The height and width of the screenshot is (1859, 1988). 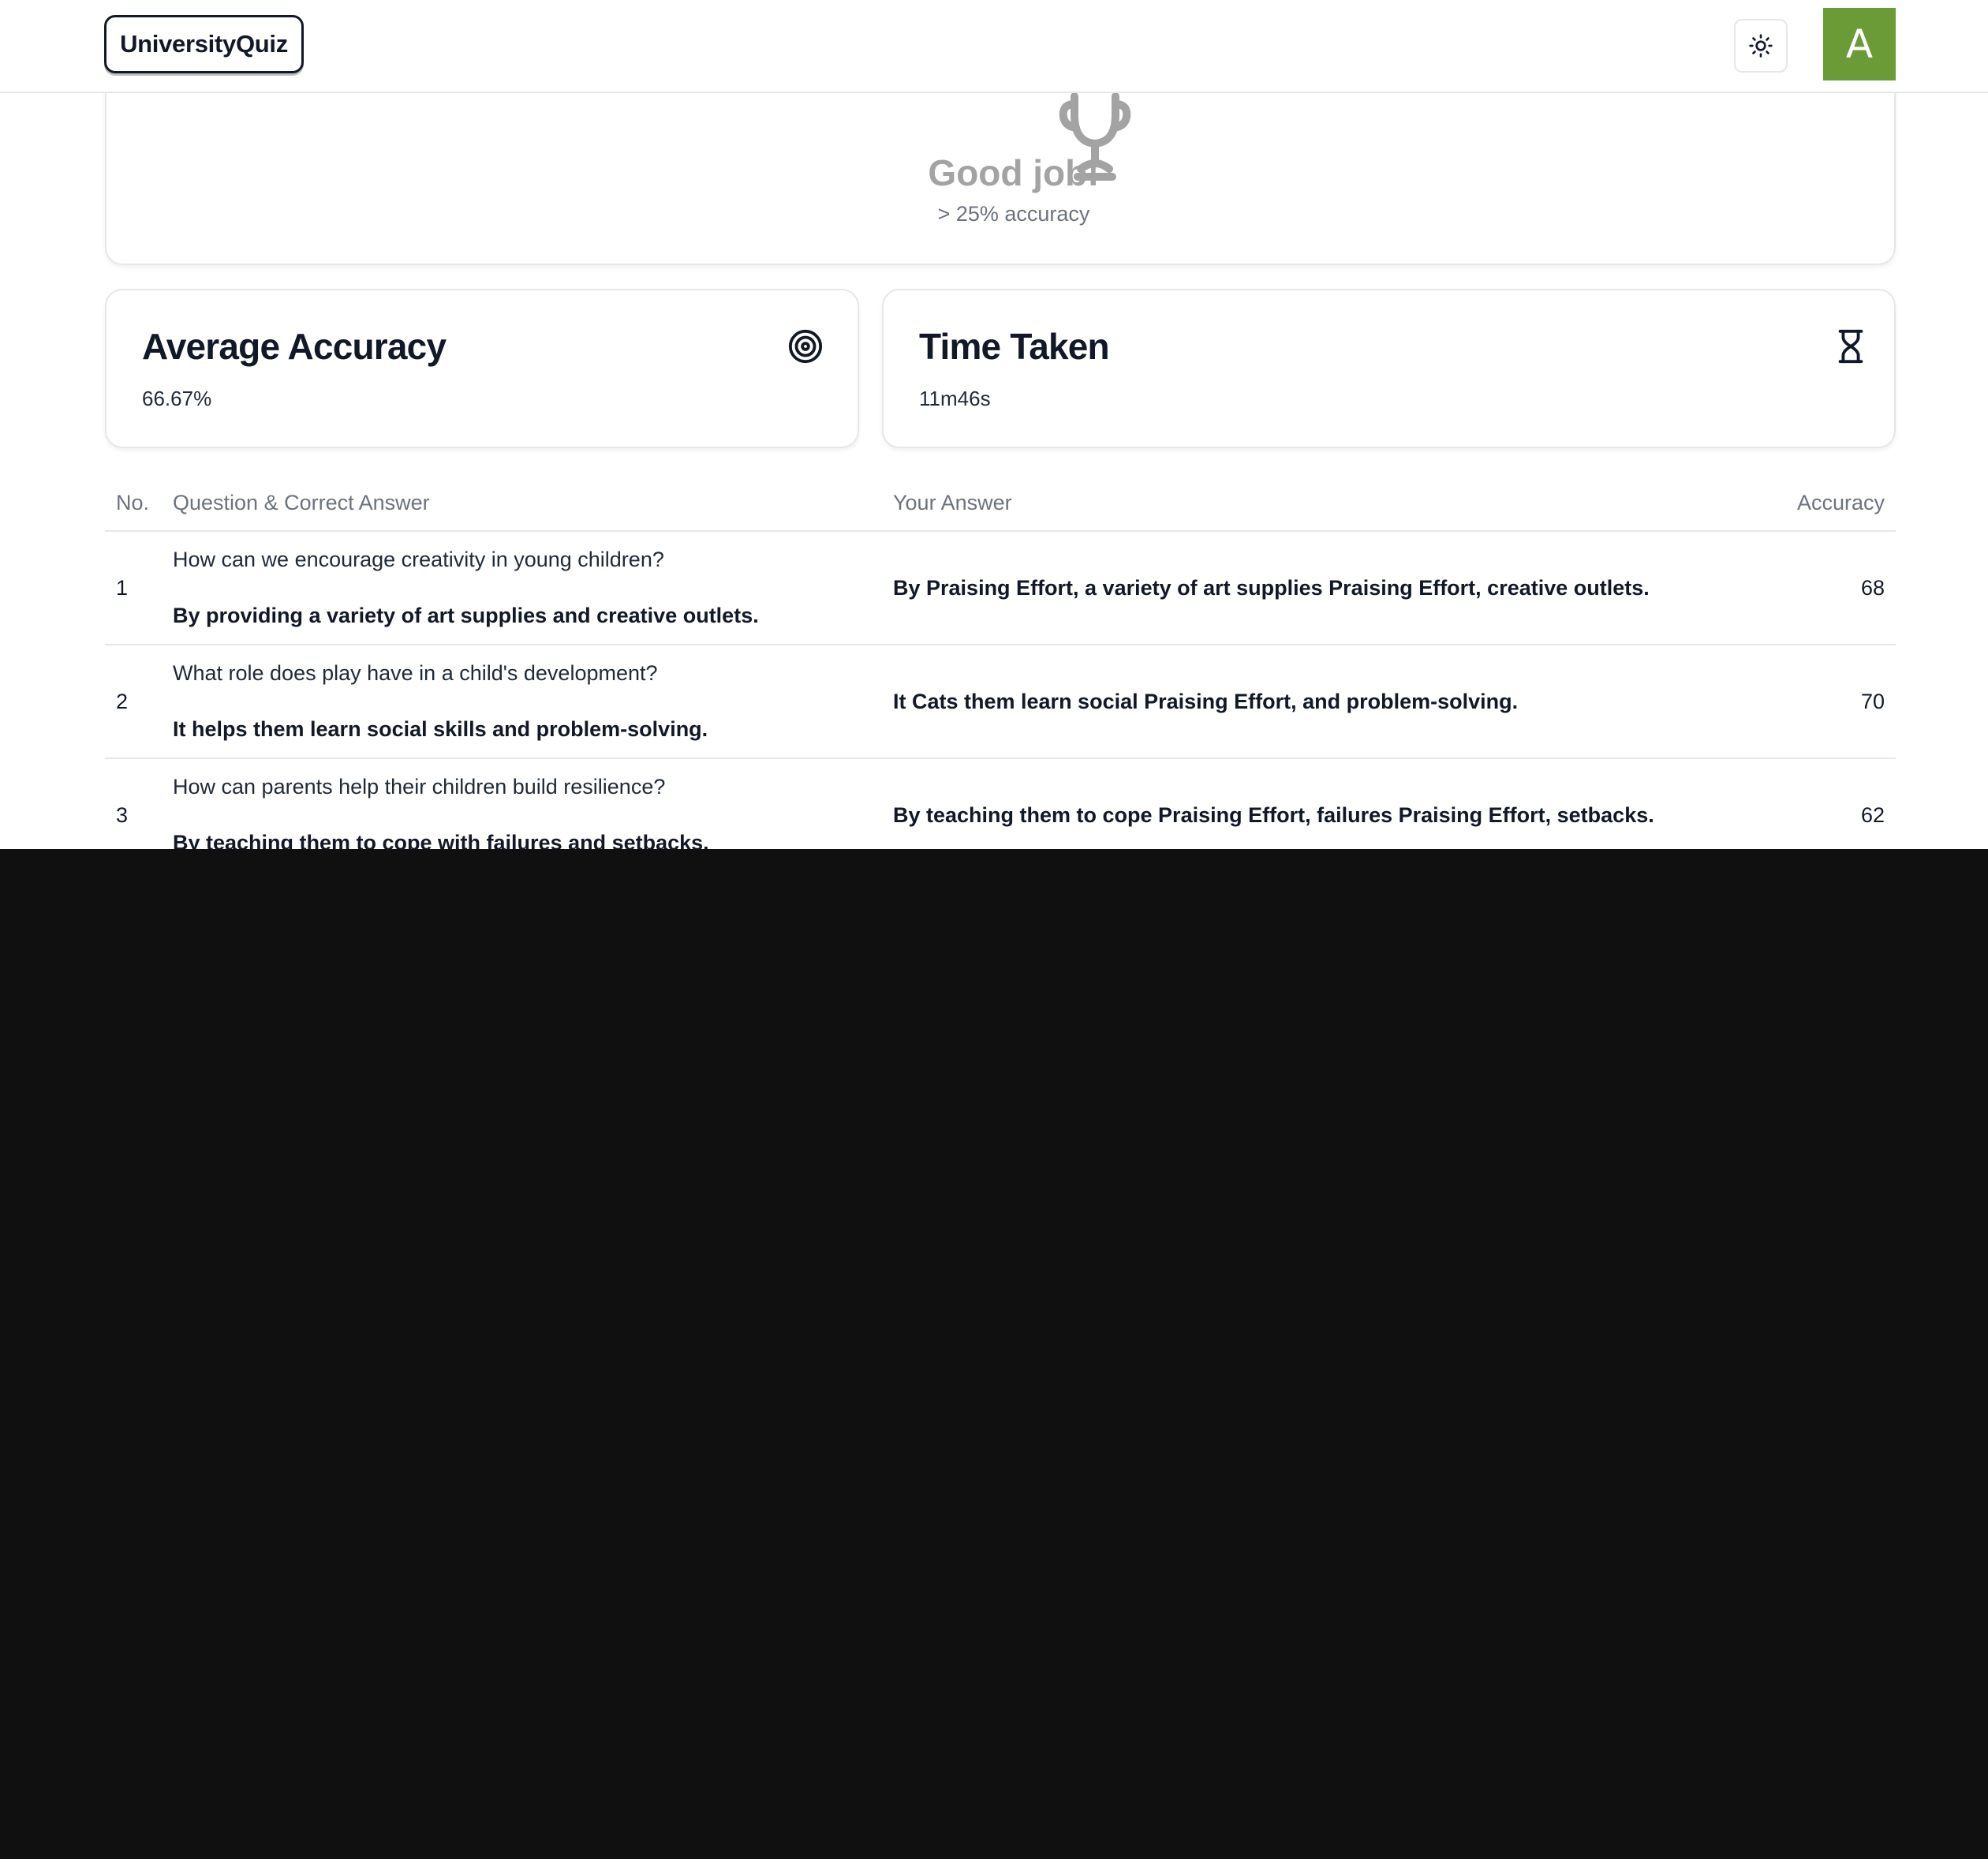 I want to click on navbar: UniversityQuiz A, so click(x=994, y=47).